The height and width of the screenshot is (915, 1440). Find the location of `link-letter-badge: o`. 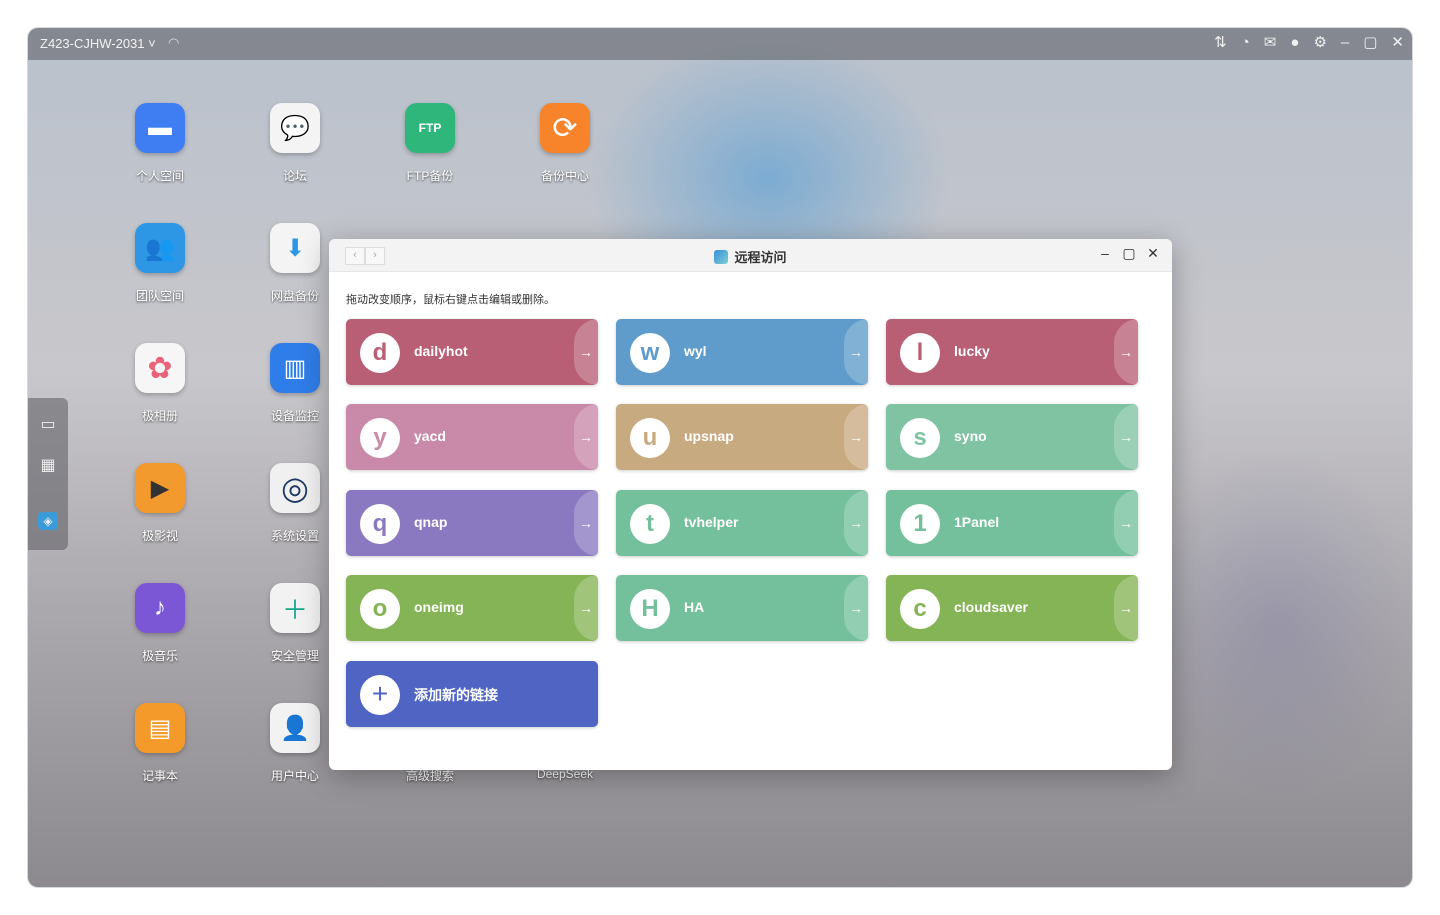

link-letter-badge: o is located at coordinates (380, 609).